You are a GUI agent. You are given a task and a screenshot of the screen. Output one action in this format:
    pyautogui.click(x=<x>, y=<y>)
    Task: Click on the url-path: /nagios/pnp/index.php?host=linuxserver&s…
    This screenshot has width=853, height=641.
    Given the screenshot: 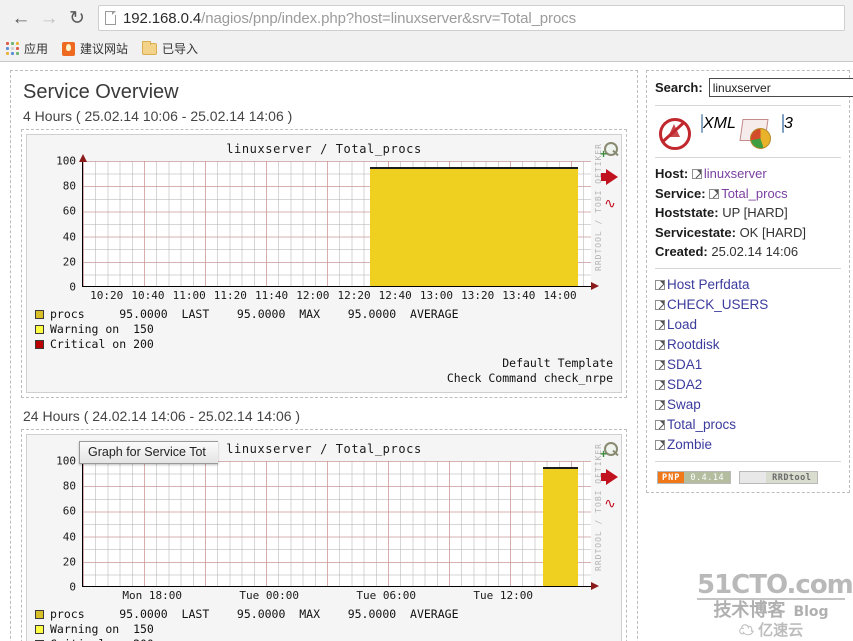 What is the action you would take?
    pyautogui.click(x=388, y=18)
    